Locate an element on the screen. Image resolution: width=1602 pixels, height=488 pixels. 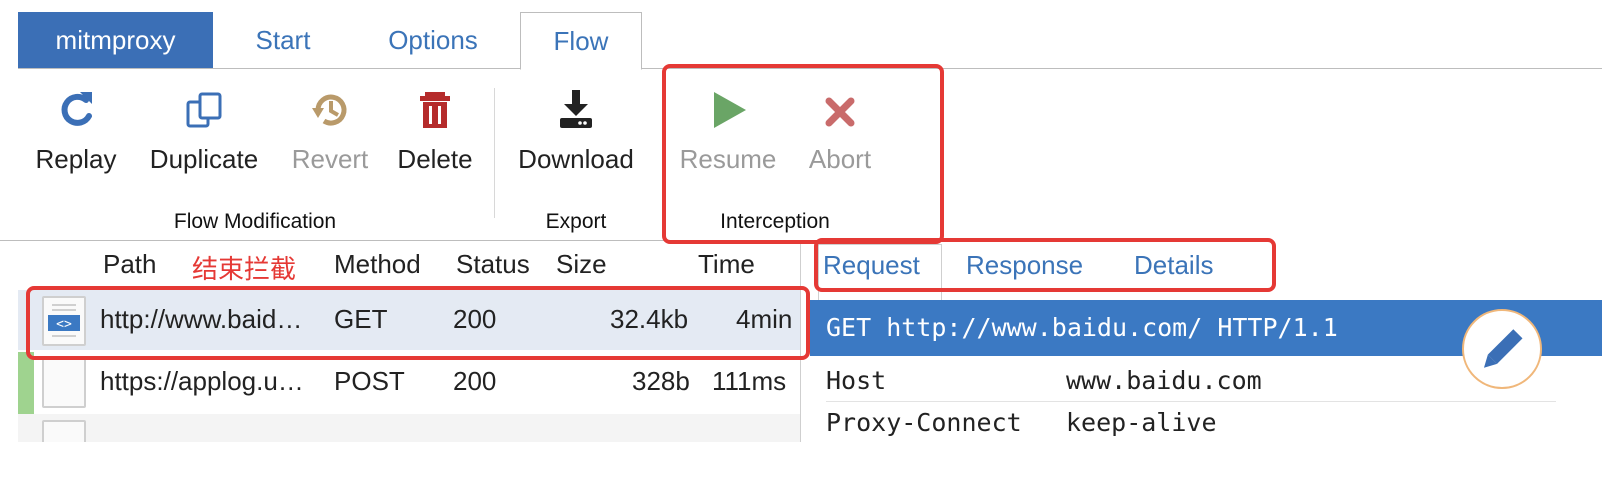
replay-label: Replay is located at coordinates (76, 159).